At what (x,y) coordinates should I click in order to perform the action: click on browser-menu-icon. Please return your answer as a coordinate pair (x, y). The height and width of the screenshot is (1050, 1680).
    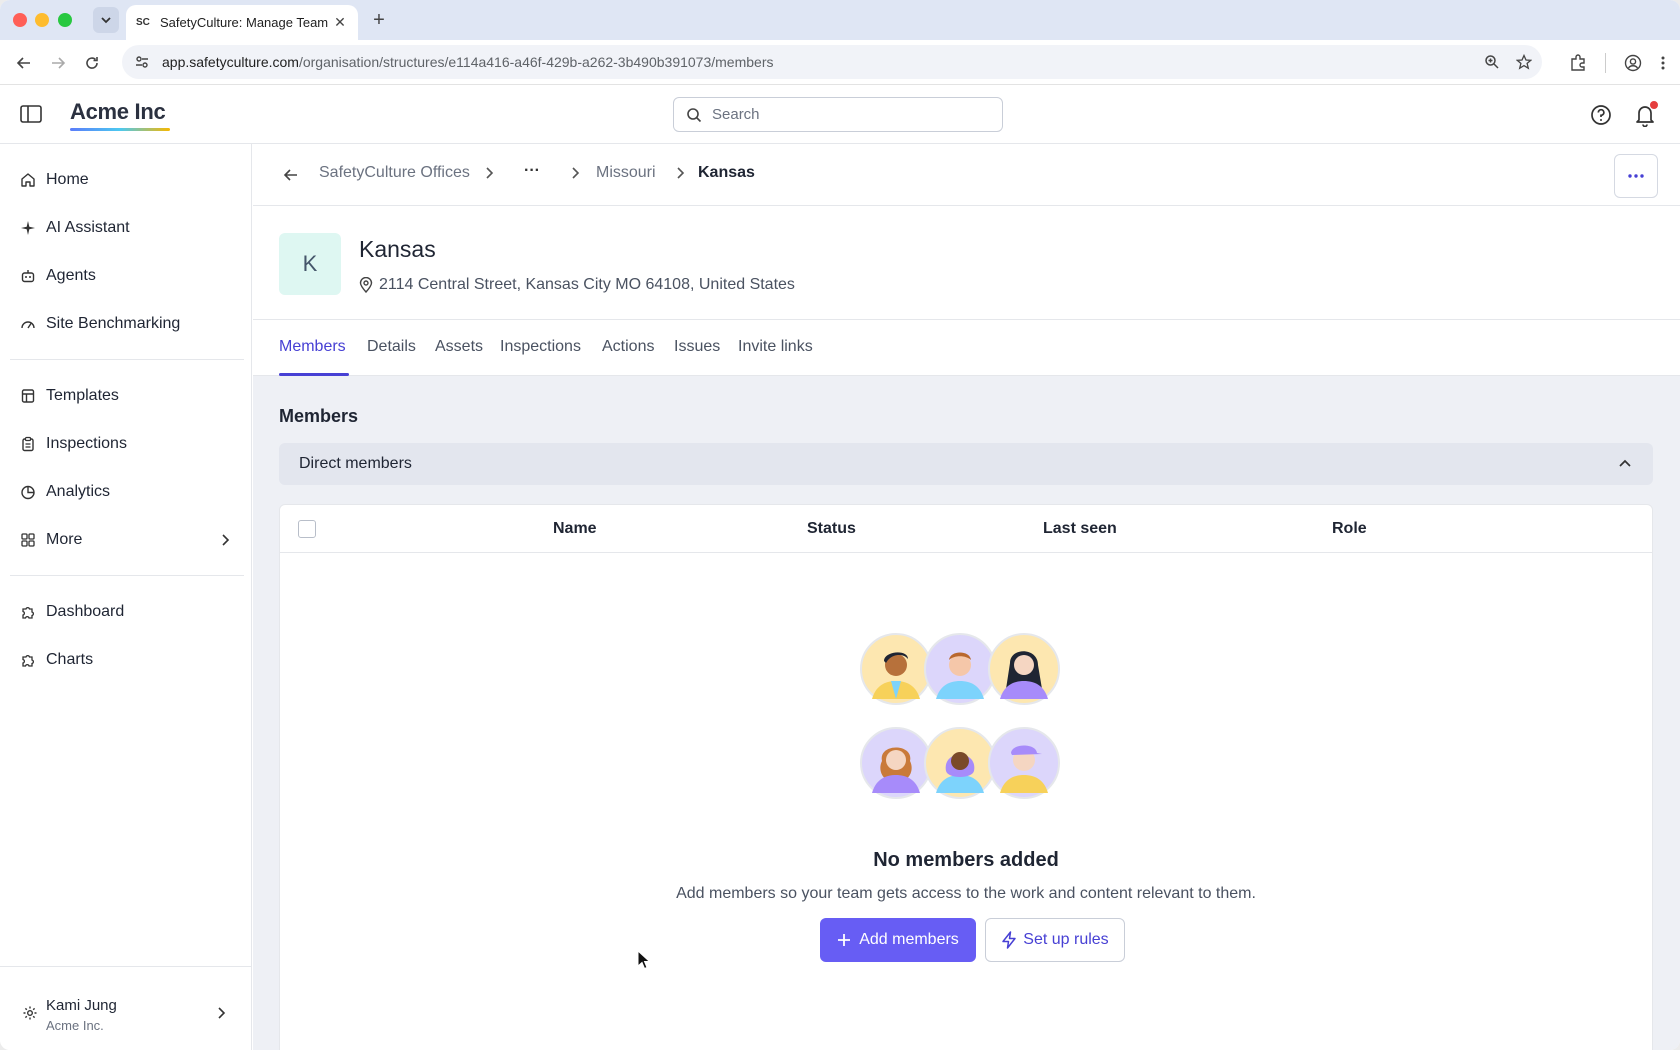
    Looking at the image, I should click on (1663, 63).